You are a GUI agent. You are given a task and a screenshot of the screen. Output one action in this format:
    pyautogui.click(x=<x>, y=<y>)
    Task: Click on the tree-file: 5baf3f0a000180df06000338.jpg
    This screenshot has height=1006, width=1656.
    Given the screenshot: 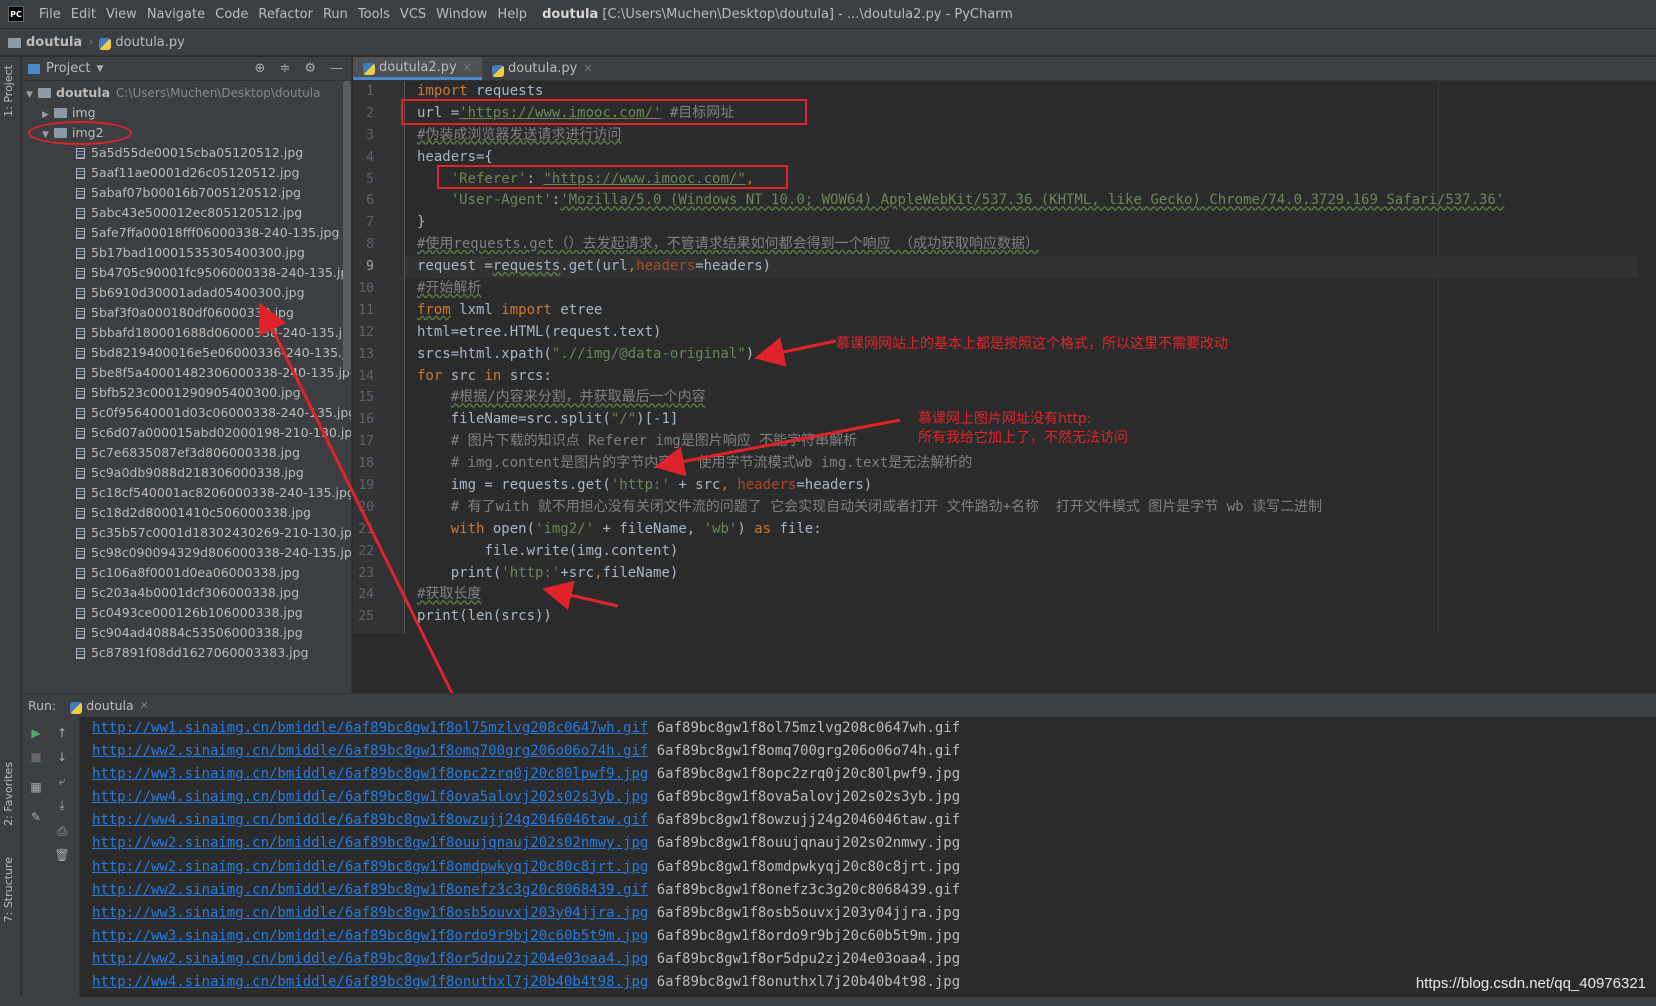 What is the action you would take?
    pyautogui.click(x=186, y=313)
    